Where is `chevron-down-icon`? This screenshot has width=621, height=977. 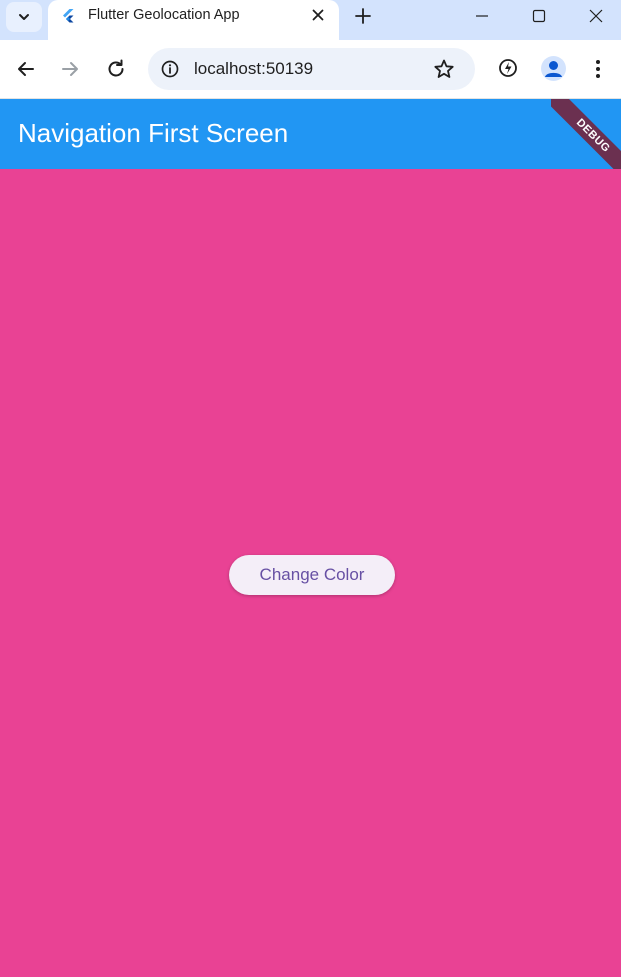
chevron-down-icon is located at coordinates (24, 17).